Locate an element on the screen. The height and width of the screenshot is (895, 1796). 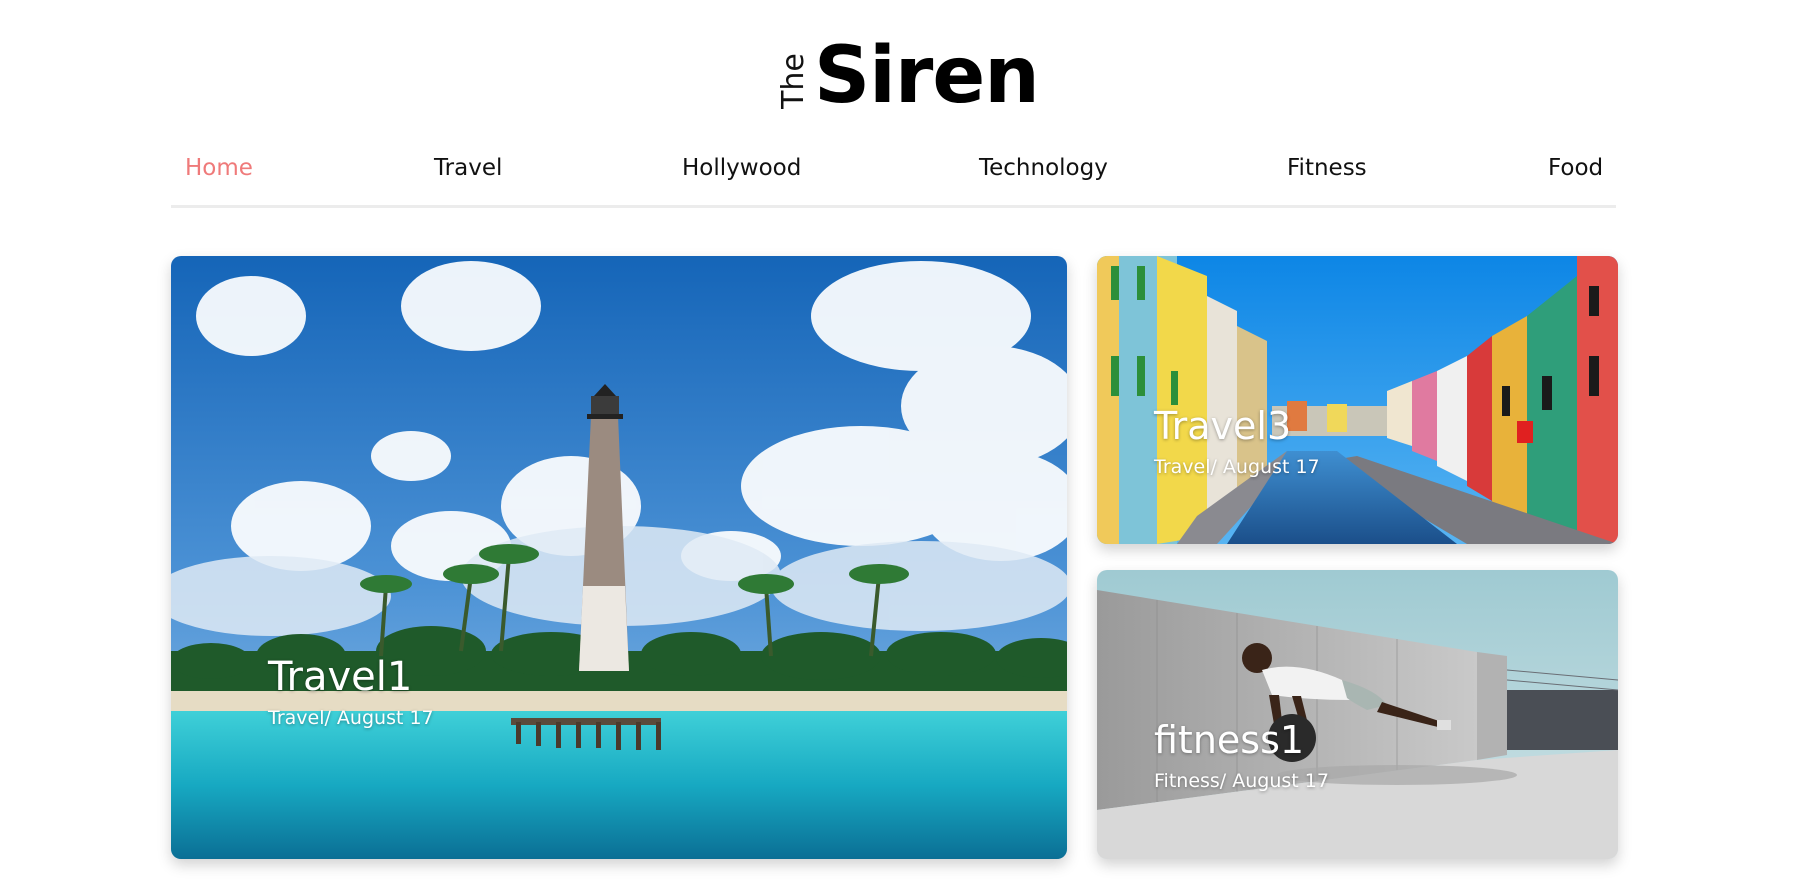
pushup-medicine-ball-image is located at coordinates (1357, 714).